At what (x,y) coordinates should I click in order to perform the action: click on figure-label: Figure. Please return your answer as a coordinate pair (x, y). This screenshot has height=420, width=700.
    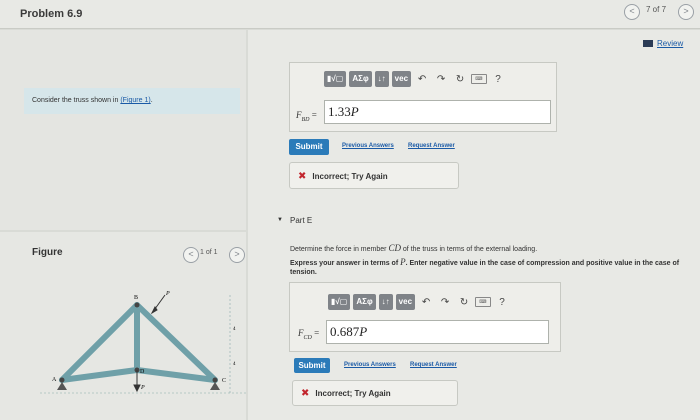
    Looking at the image, I should click on (47, 252).